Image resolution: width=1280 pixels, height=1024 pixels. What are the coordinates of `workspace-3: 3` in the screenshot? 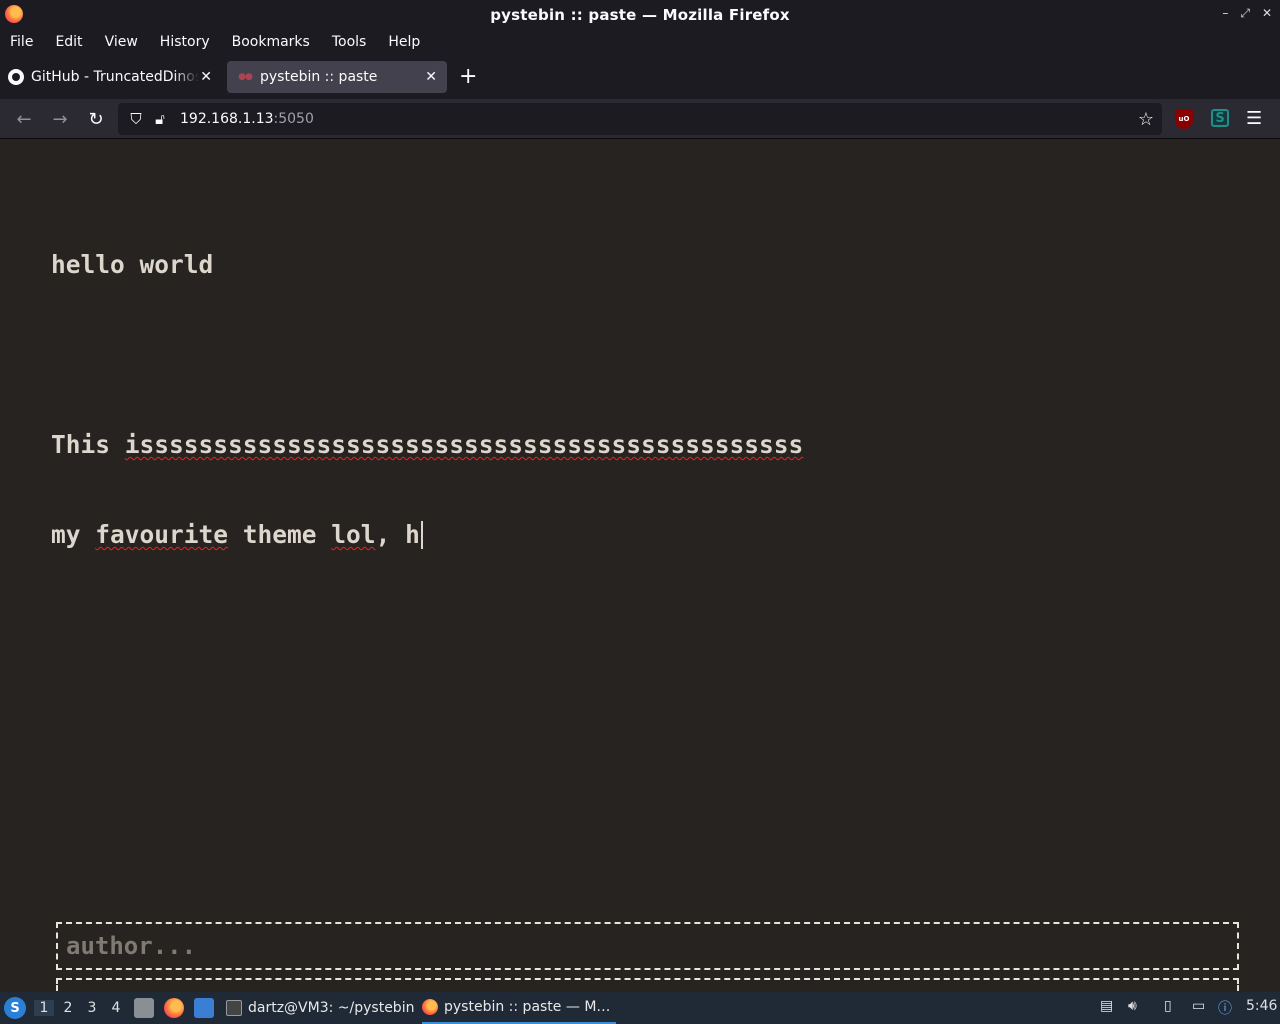 It's located at (92, 1008).